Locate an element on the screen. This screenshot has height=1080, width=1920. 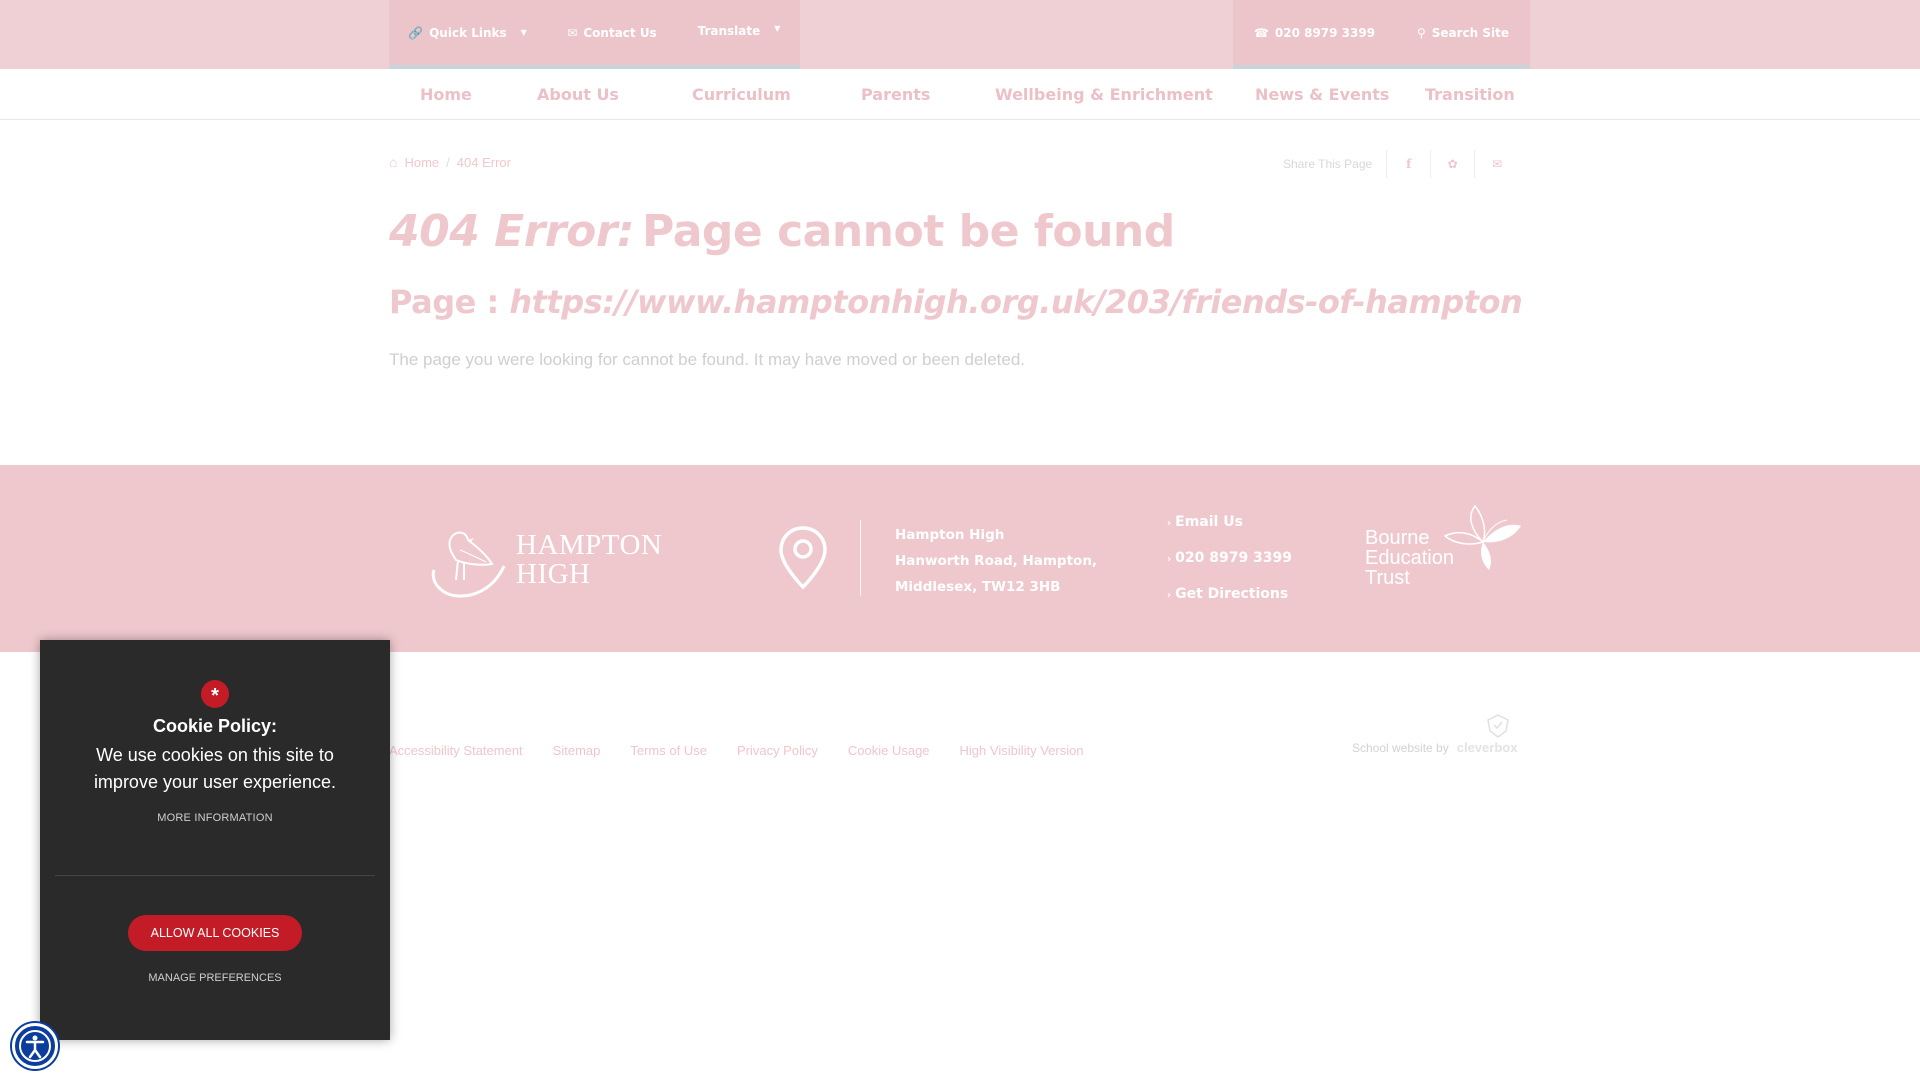
search-site-button: ⚲ Search Site is located at coordinates (1463, 34).